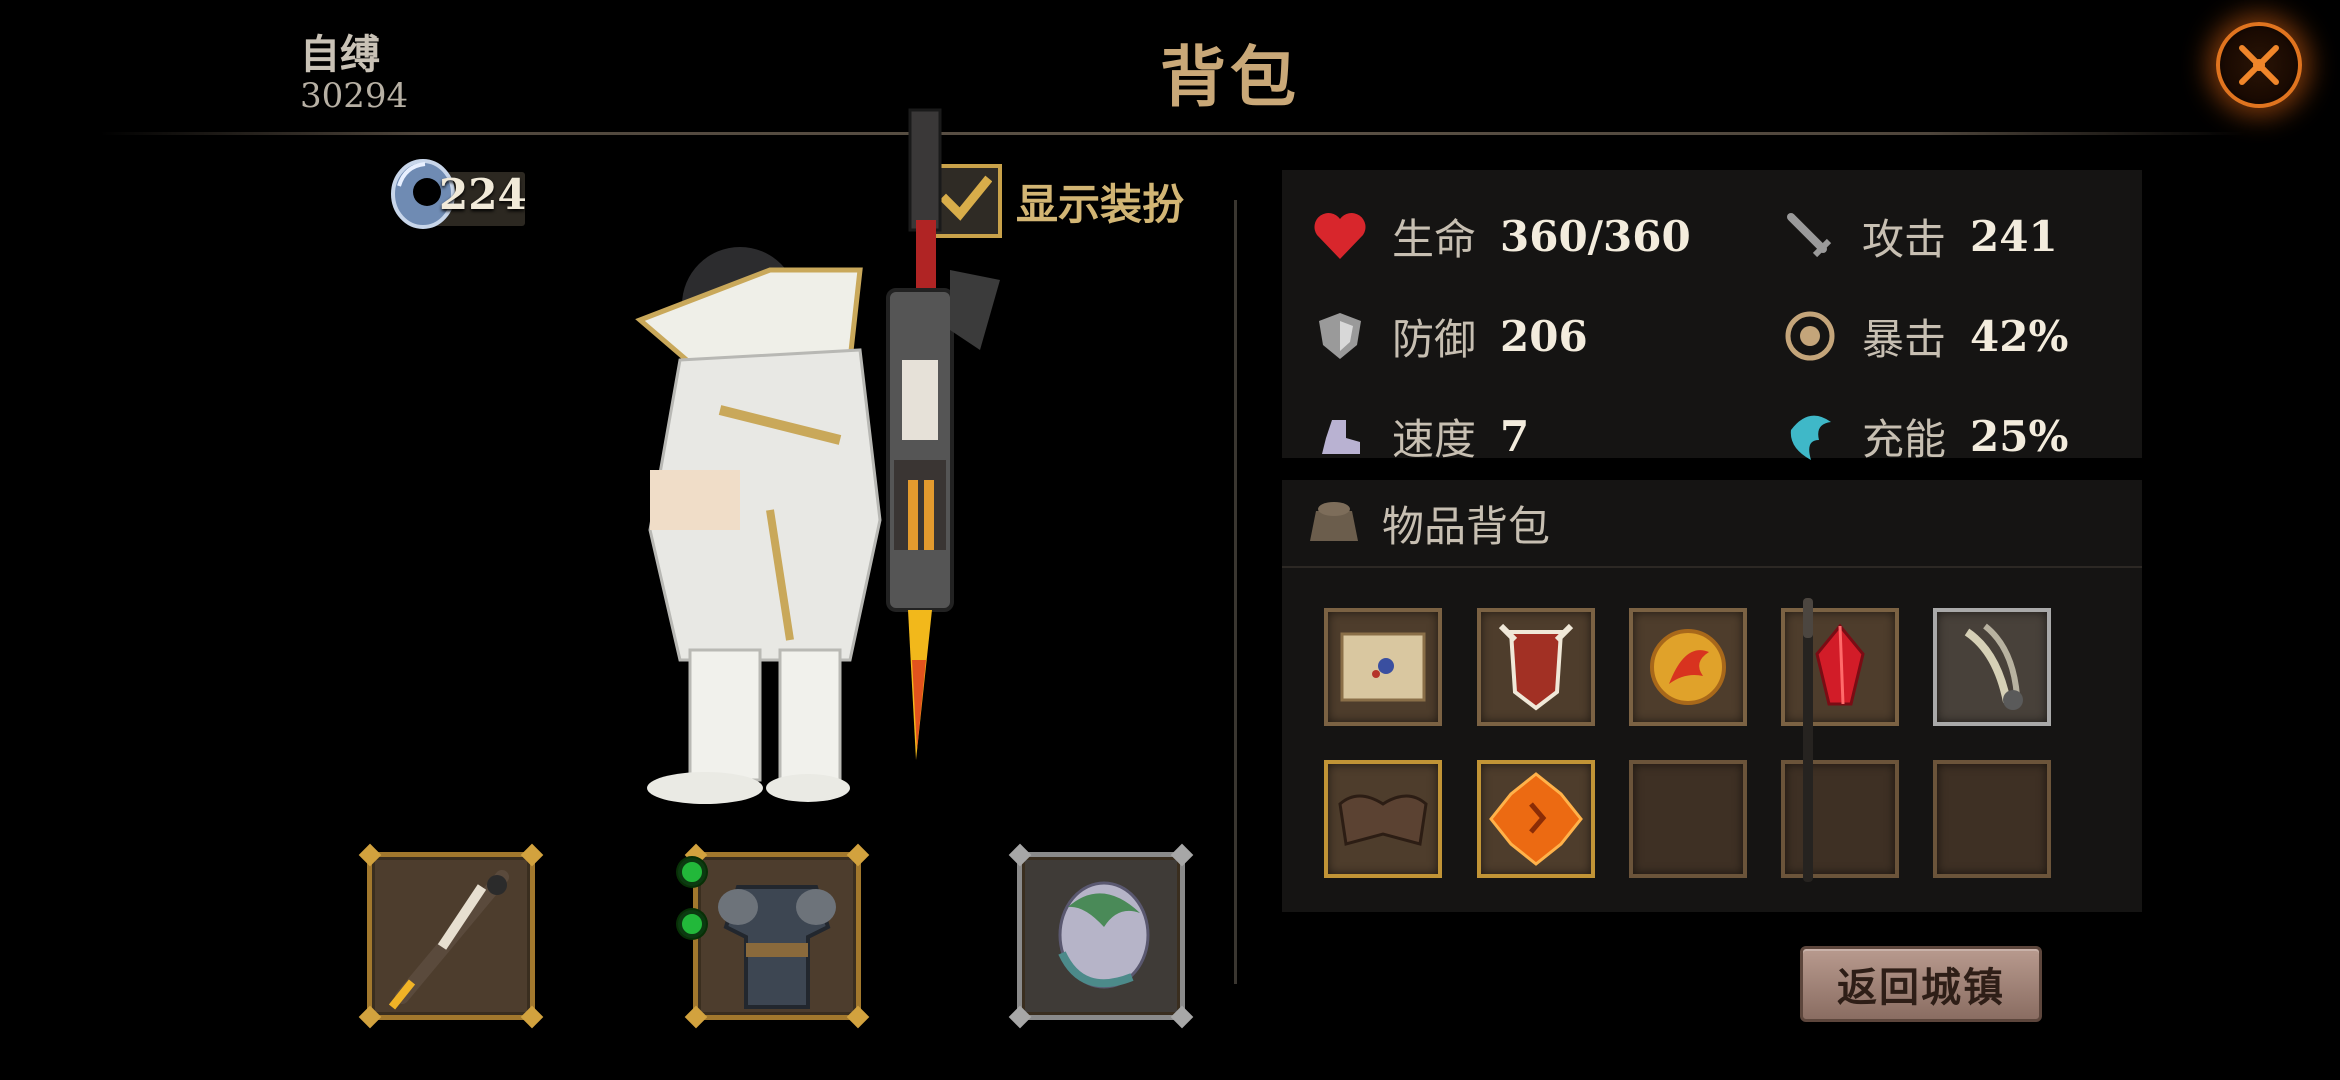 Image resolution: width=2340 pixels, height=1080 pixels. I want to click on inventory-title: 物品背包, so click(1466, 526).